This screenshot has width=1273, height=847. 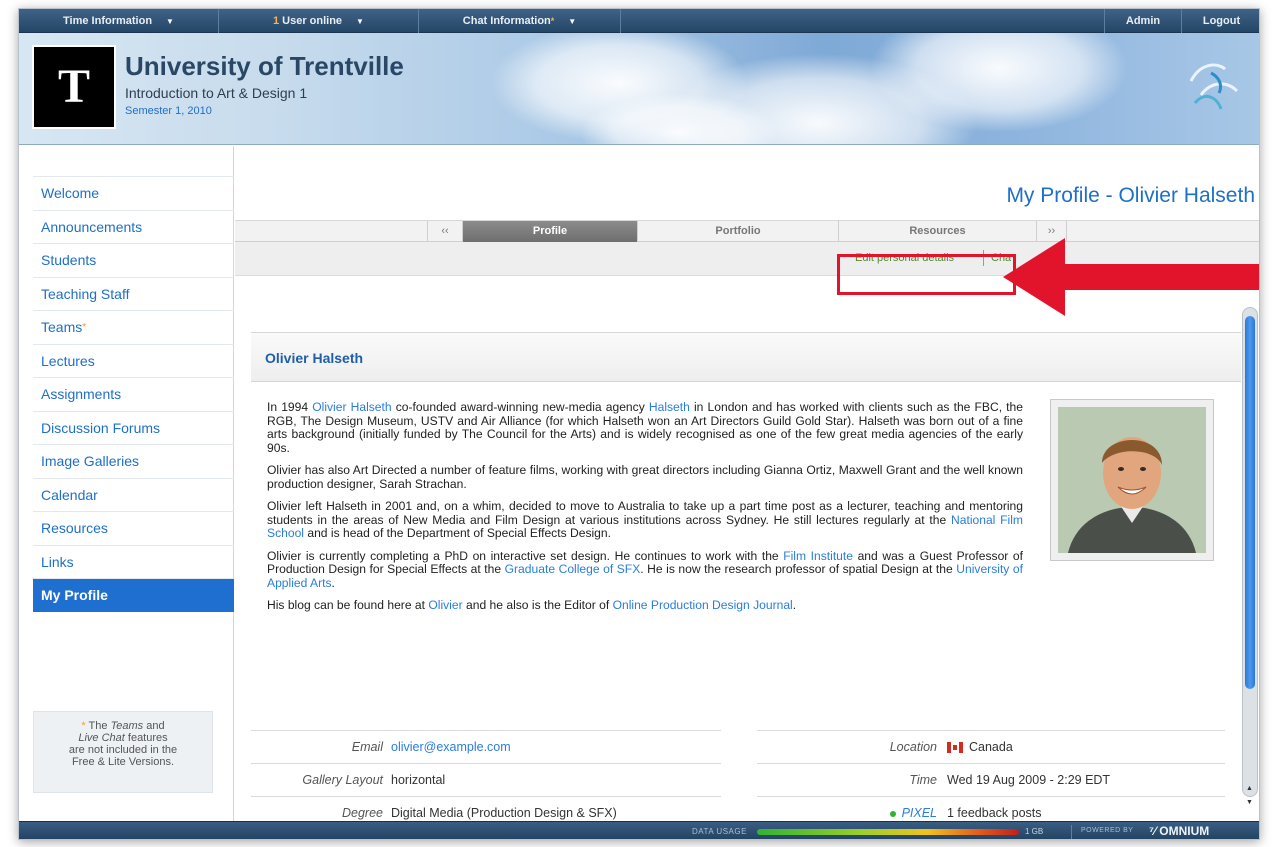 I want to click on sidebar-item-teaching-staff: Teaching Staff, so click(x=133, y=293).